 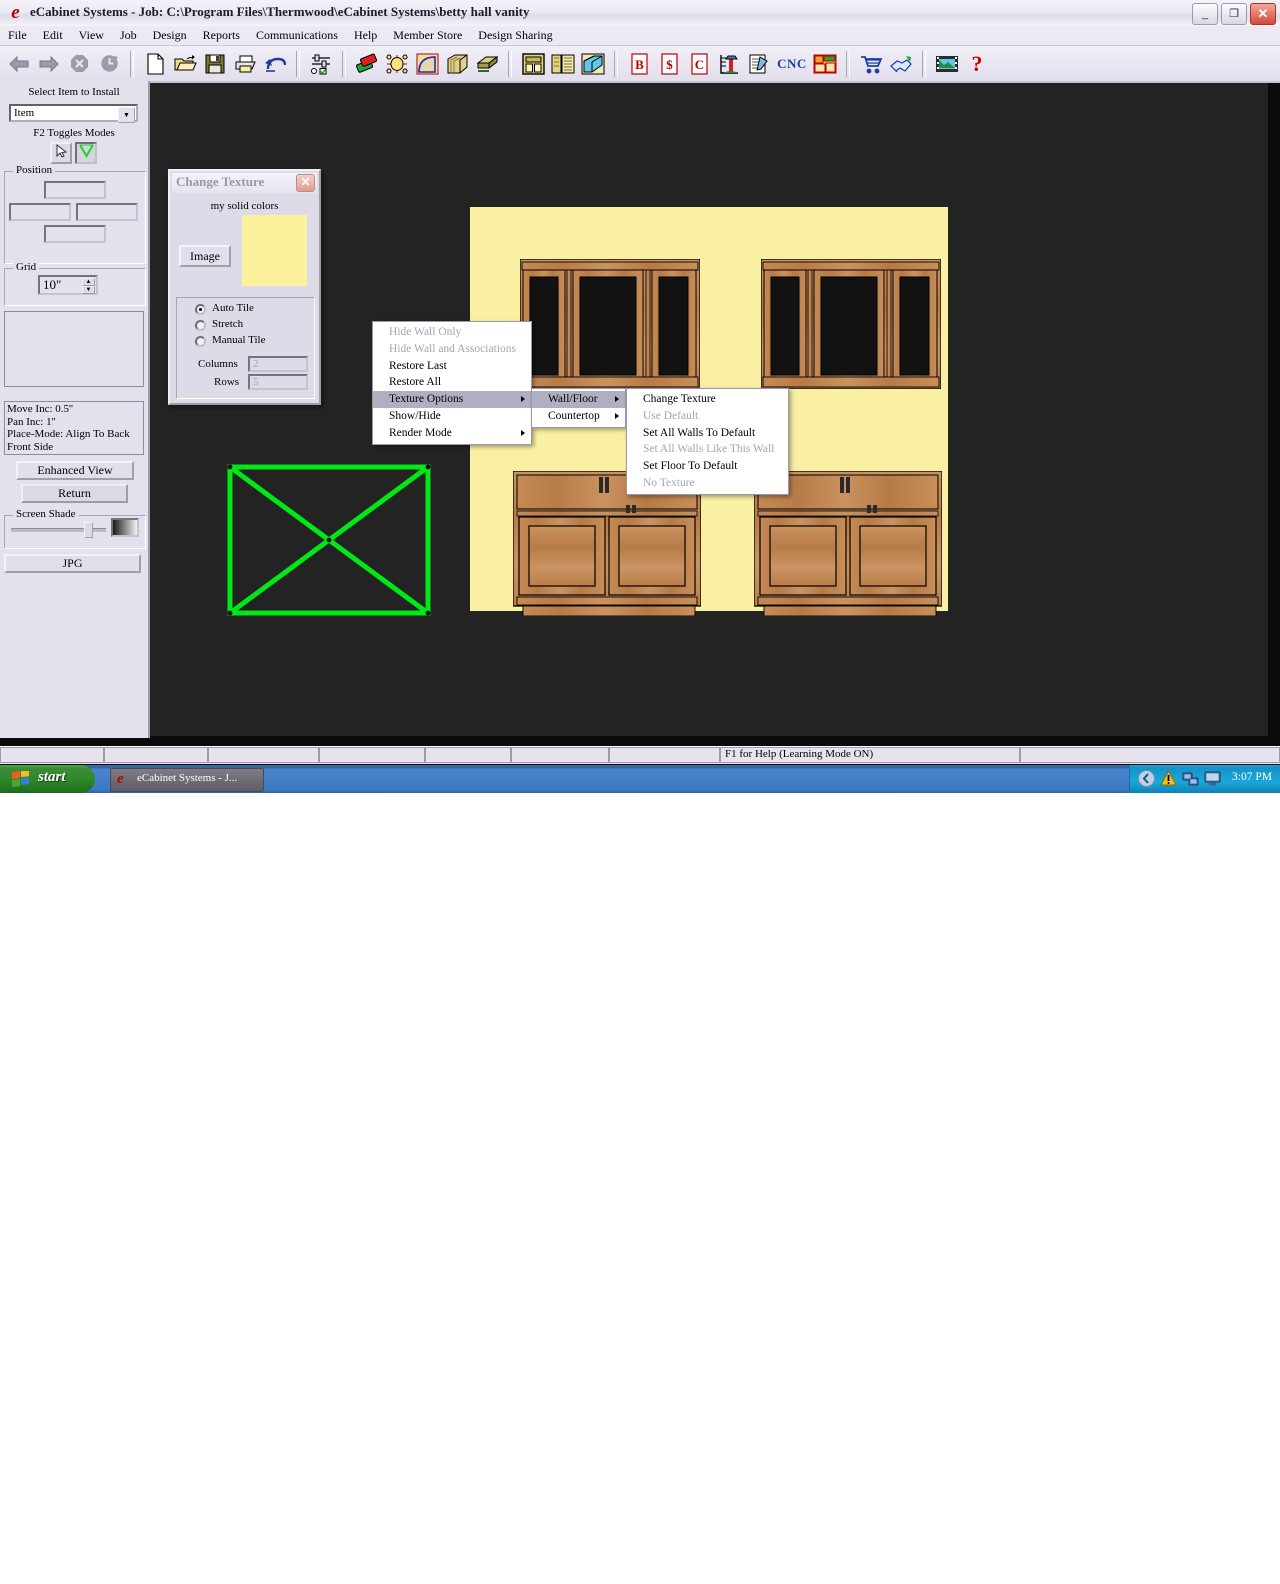 What do you see at coordinates (1146, 781) in the screenshot?
I see `chevron-left-icon` at bounding box center [1146, 781].